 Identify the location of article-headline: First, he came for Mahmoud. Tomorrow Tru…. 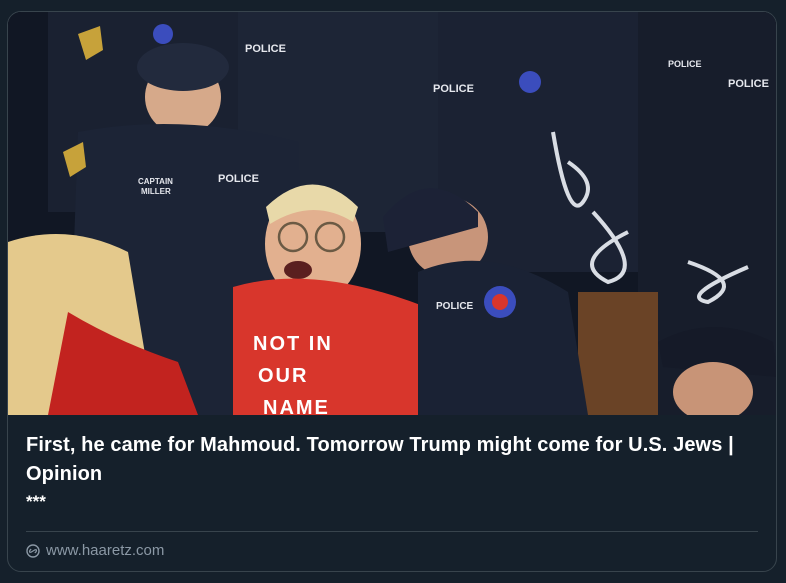
(392, 460).